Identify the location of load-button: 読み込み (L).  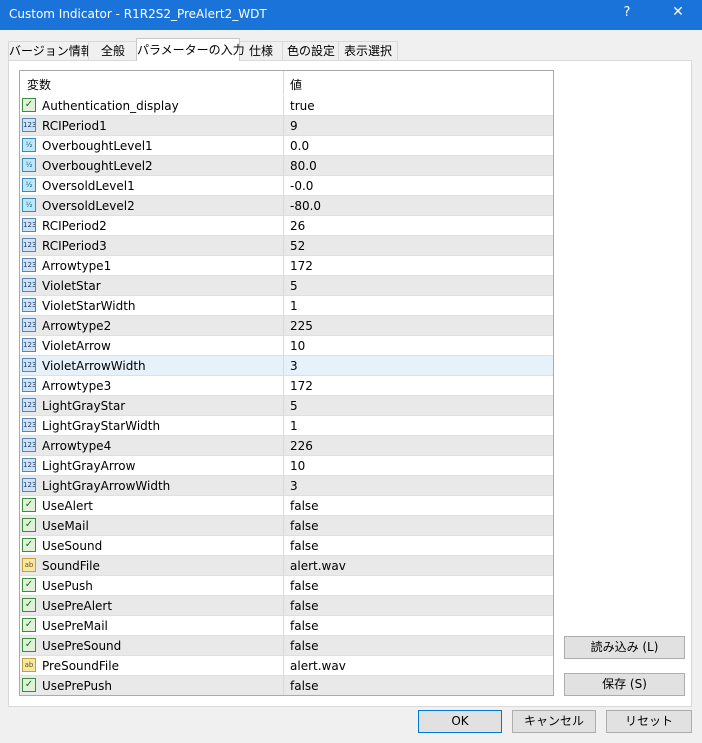
(624, 647).